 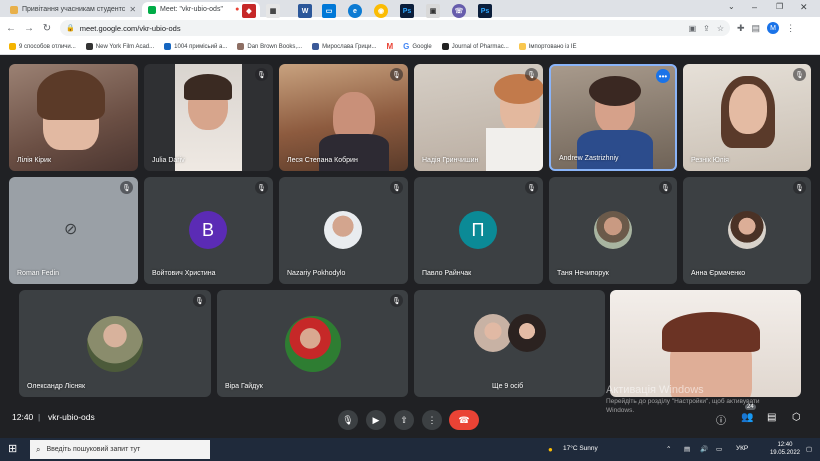 I want to click on taskbar-clock: 12:40 19.05.2022, so click(x=785, y=449).